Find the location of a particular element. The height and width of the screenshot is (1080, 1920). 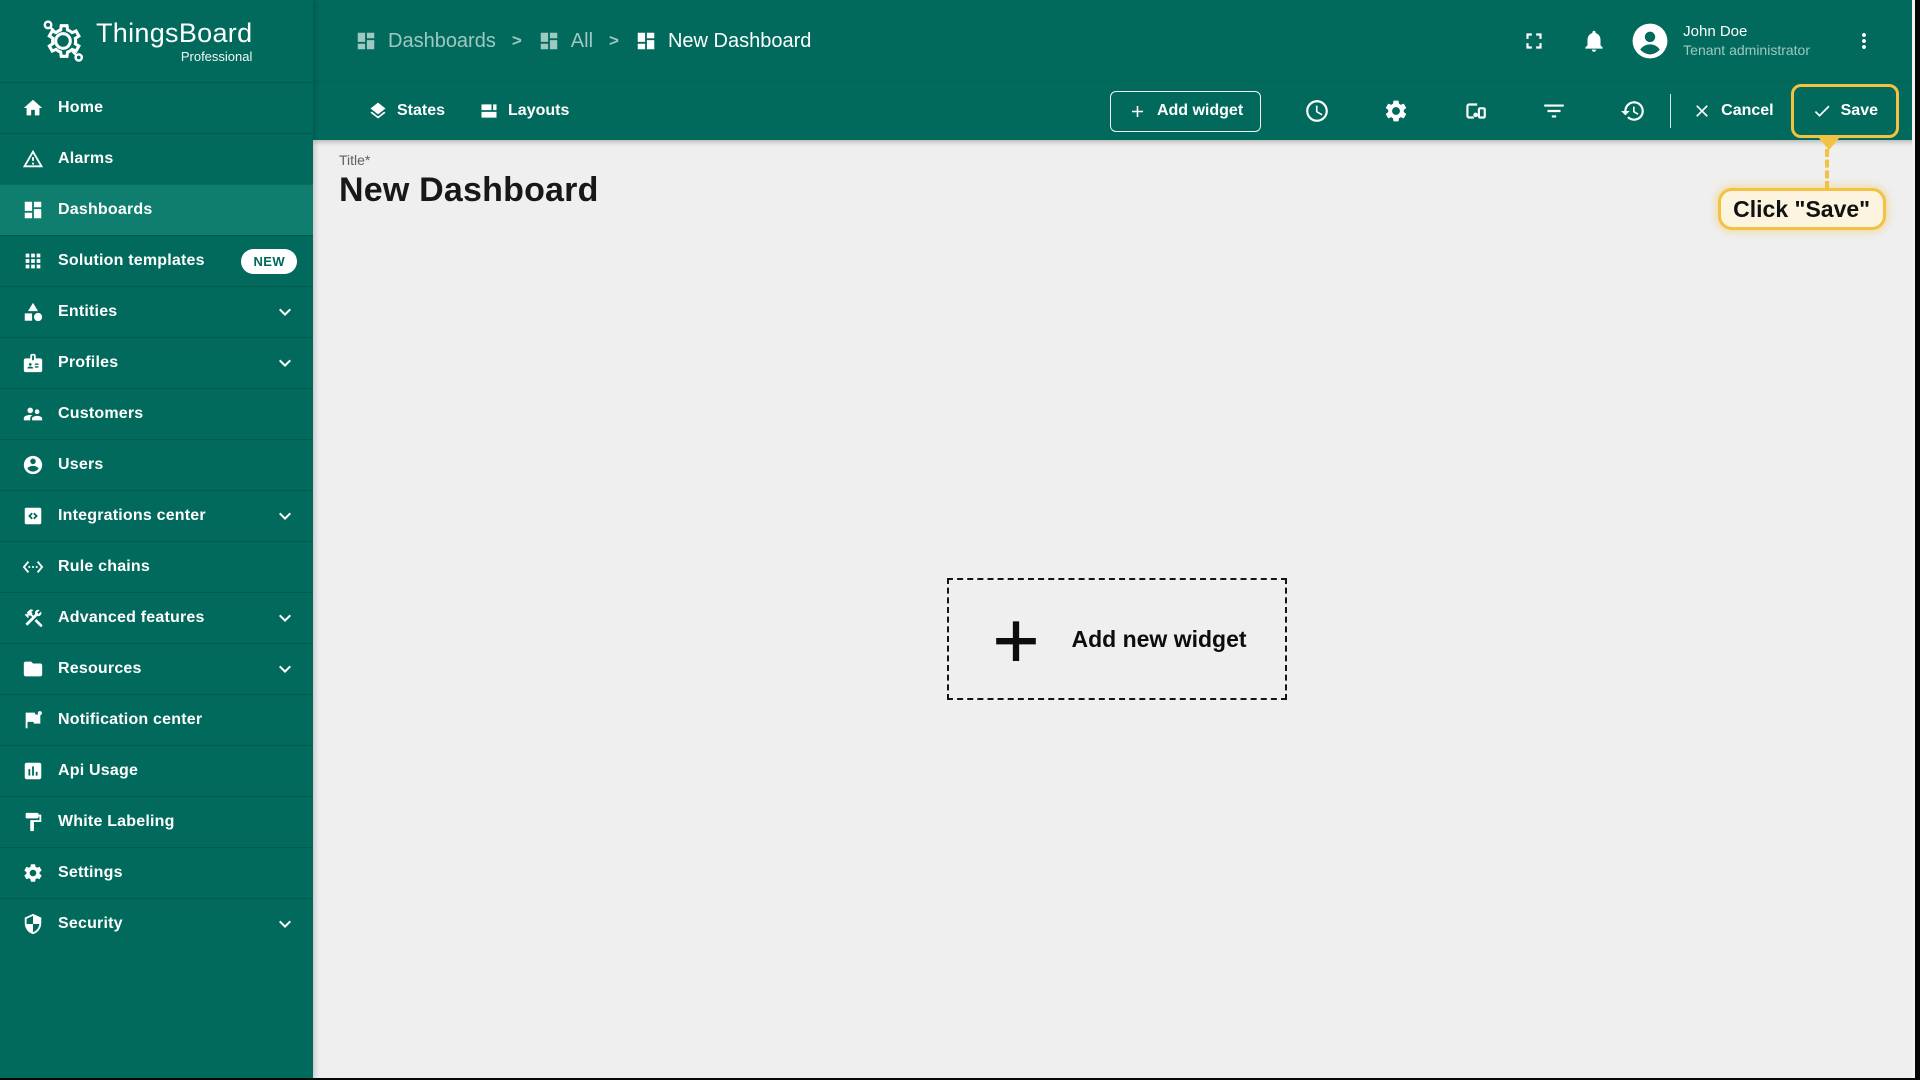

check-icon is located at coordinates (1822, 111).